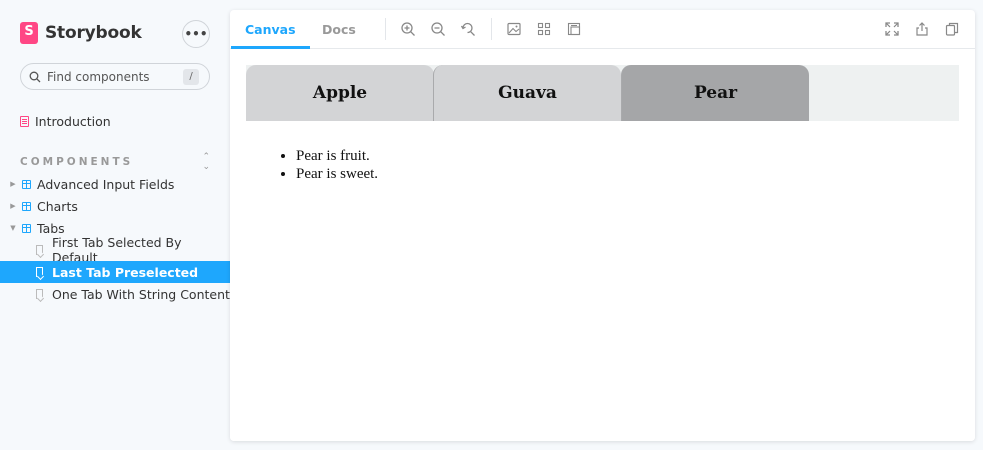 The height and width of the screenshot is (450, 983). Describe the element at coordinates (51, 228) in the screenshot. I see `sidebar-item-label: Tabs` at that location.